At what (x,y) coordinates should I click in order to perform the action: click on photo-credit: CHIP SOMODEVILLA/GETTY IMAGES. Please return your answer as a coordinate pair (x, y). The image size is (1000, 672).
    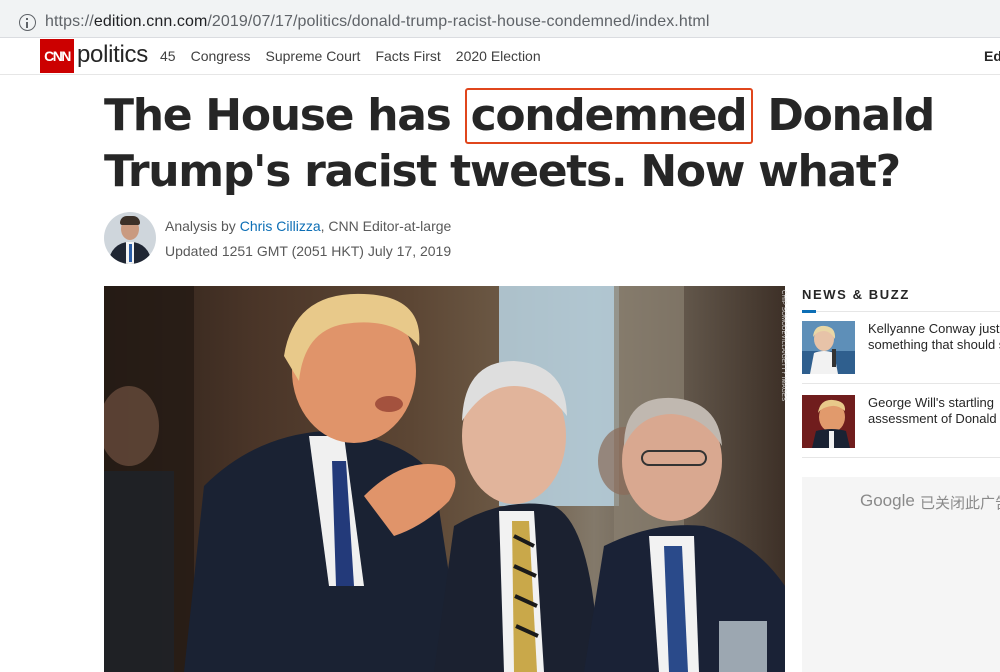
    Looking at the image, I should click on (781, 346).